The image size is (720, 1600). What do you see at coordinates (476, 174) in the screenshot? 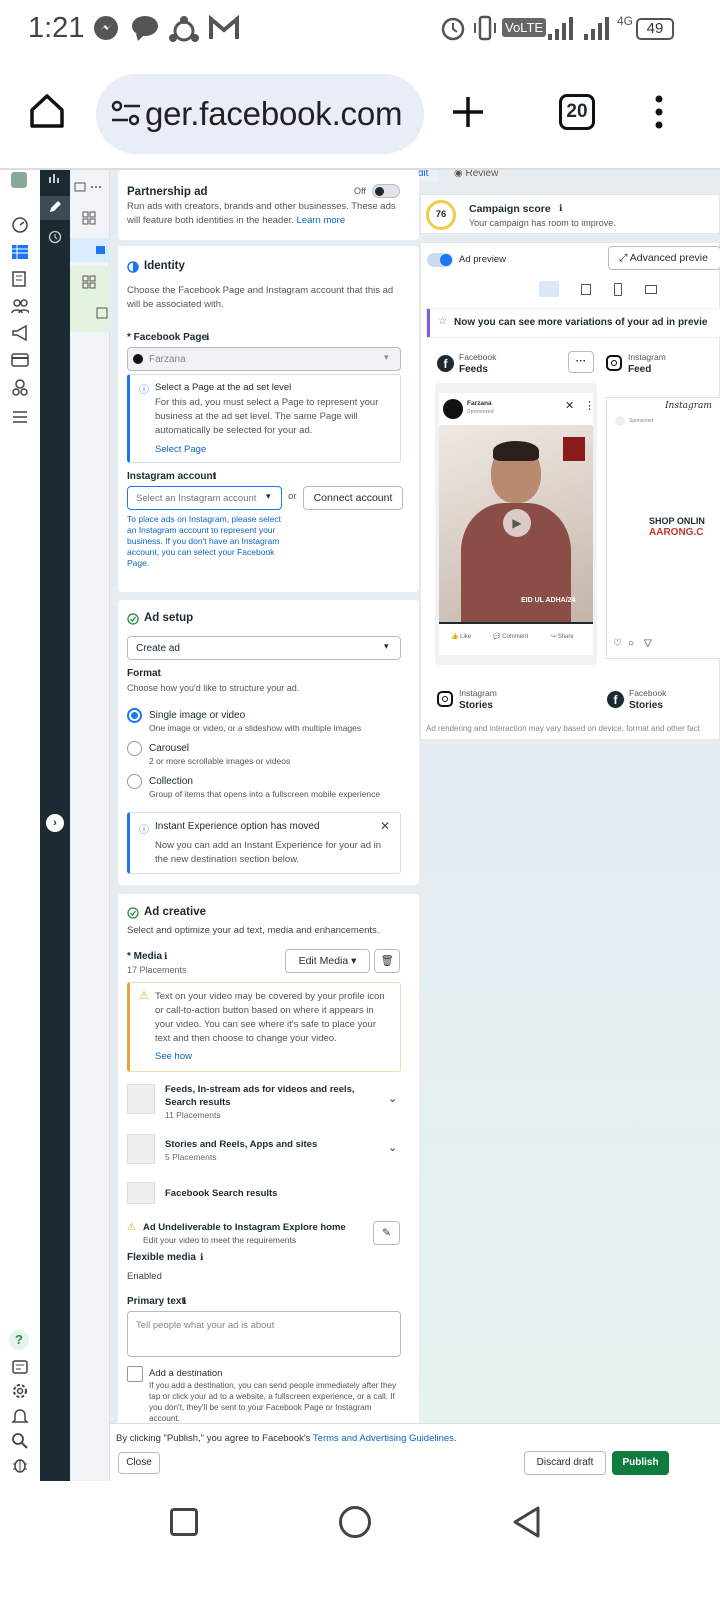
I see `tab-review: ◉ Review` at bounding box center [476, 174].